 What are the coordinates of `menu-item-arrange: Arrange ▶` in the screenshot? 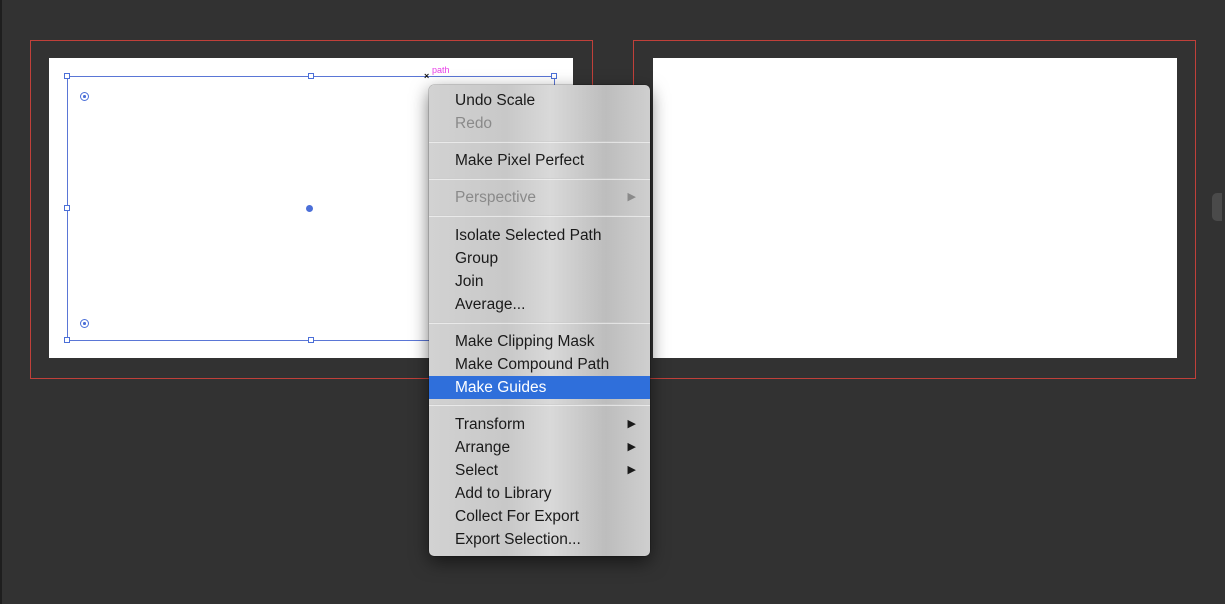 It's located at (539, 447).